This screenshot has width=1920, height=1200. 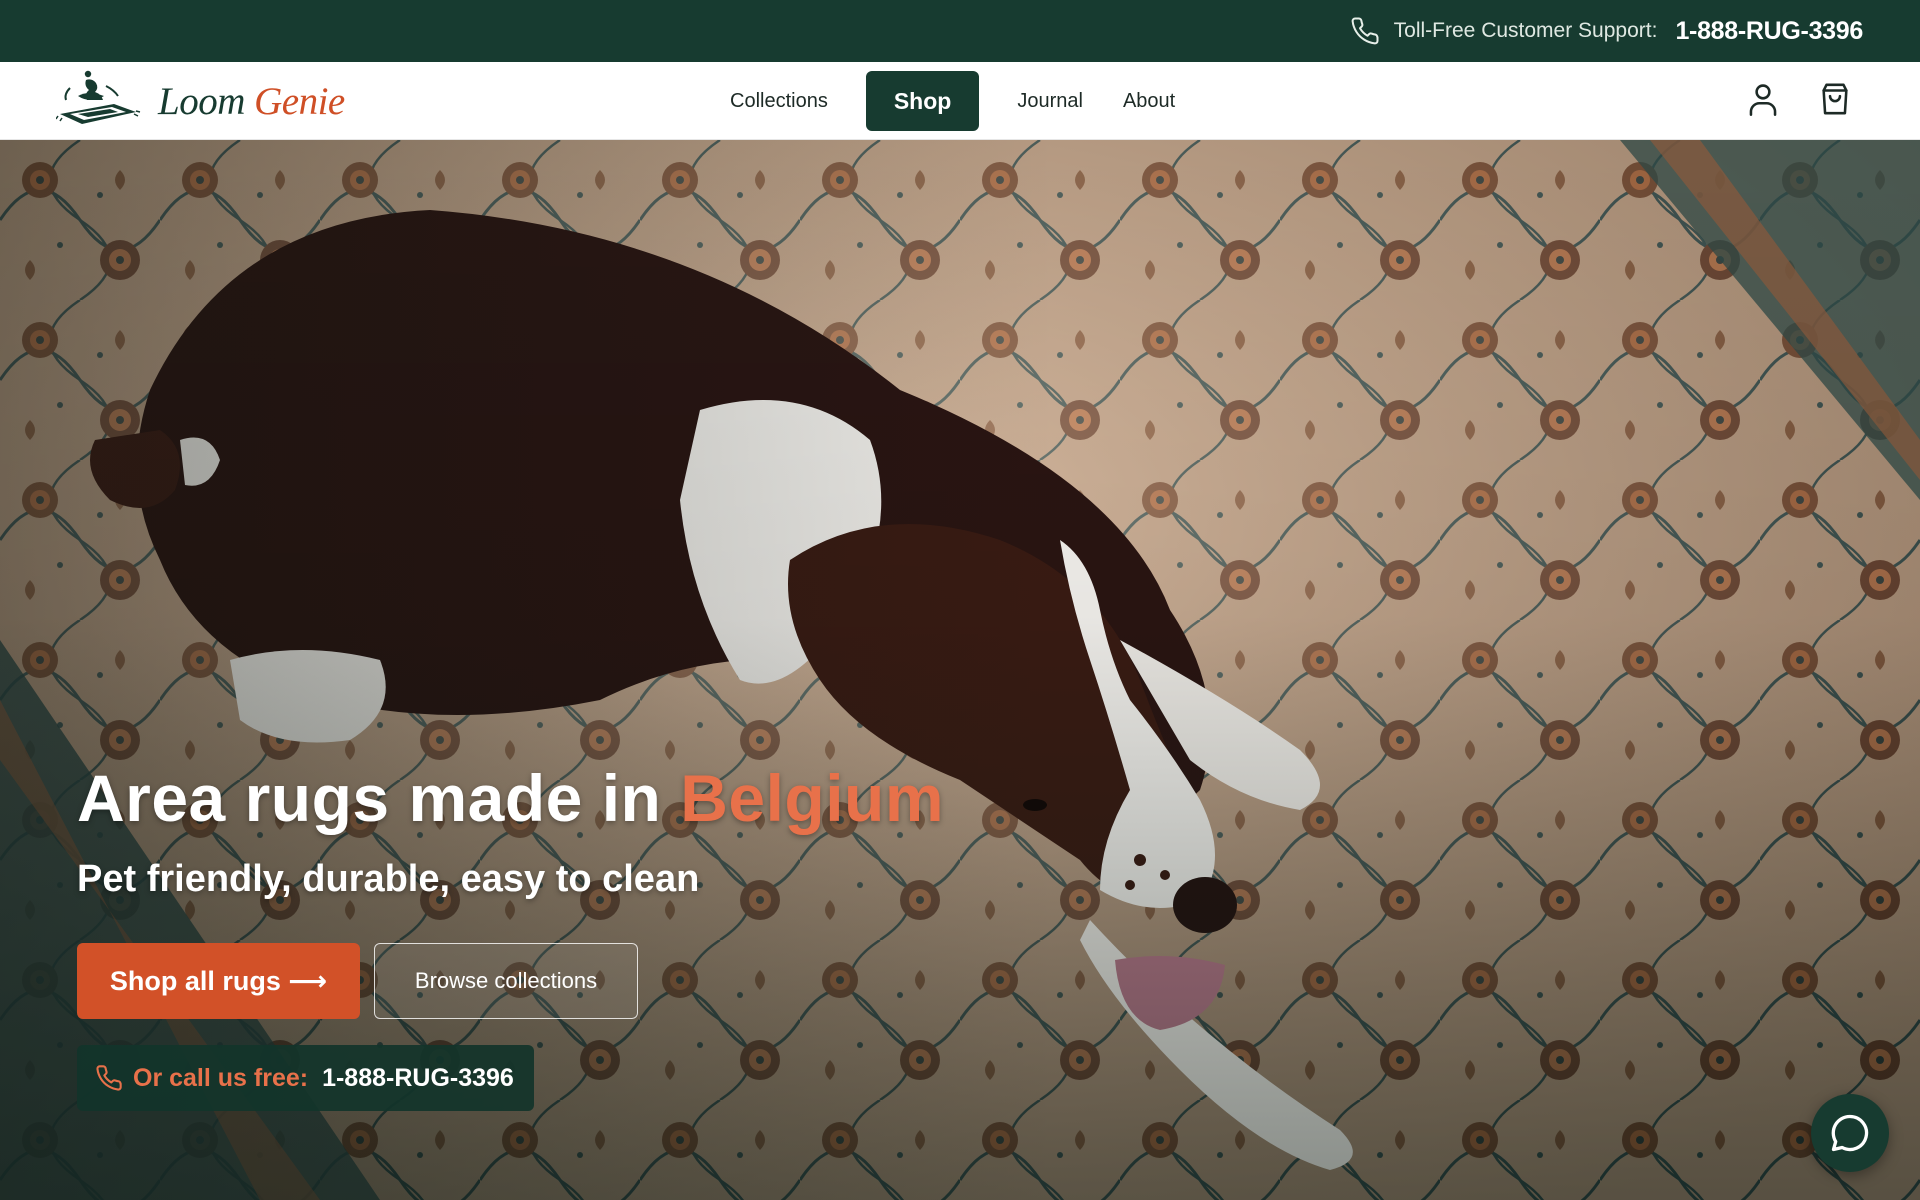 What do you see at coordinates (418, 1077) in the screenshot?
I see `call-phone-number: 1-888-RUG-3396` at bounding box center [418, 1077].